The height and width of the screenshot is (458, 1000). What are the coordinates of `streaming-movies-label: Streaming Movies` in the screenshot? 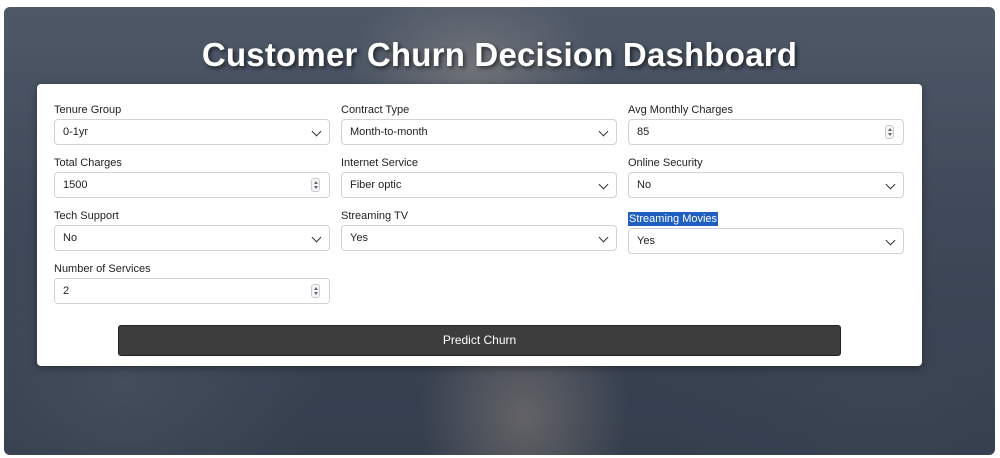 It's located at (673, 219).